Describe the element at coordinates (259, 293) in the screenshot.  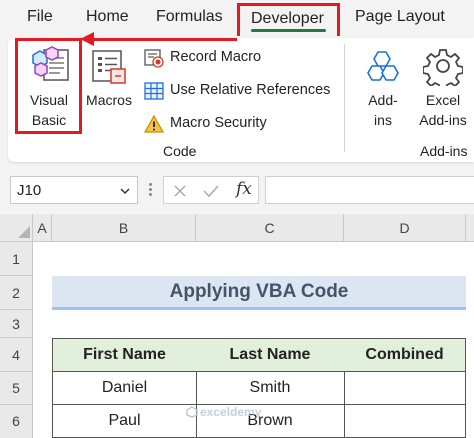
I see `sheet-title-cell: Applying VBA Code` at that location.